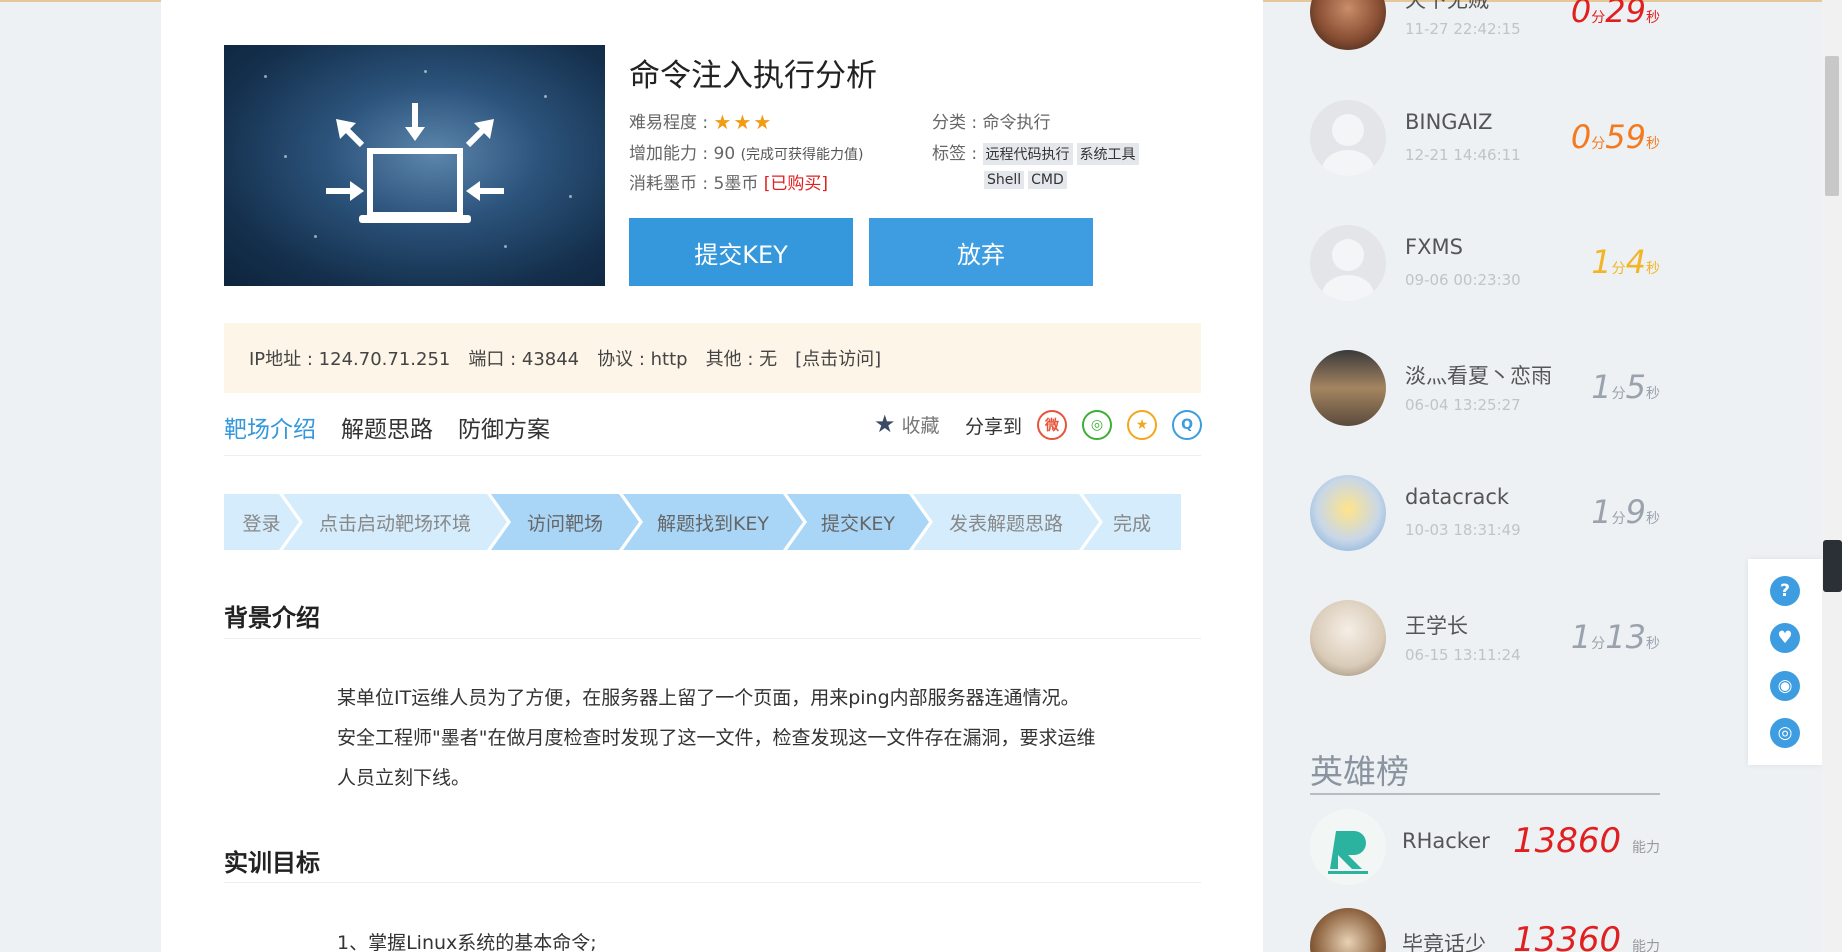  I want to click on rhacker-logo-icon, so click(1348, 852).